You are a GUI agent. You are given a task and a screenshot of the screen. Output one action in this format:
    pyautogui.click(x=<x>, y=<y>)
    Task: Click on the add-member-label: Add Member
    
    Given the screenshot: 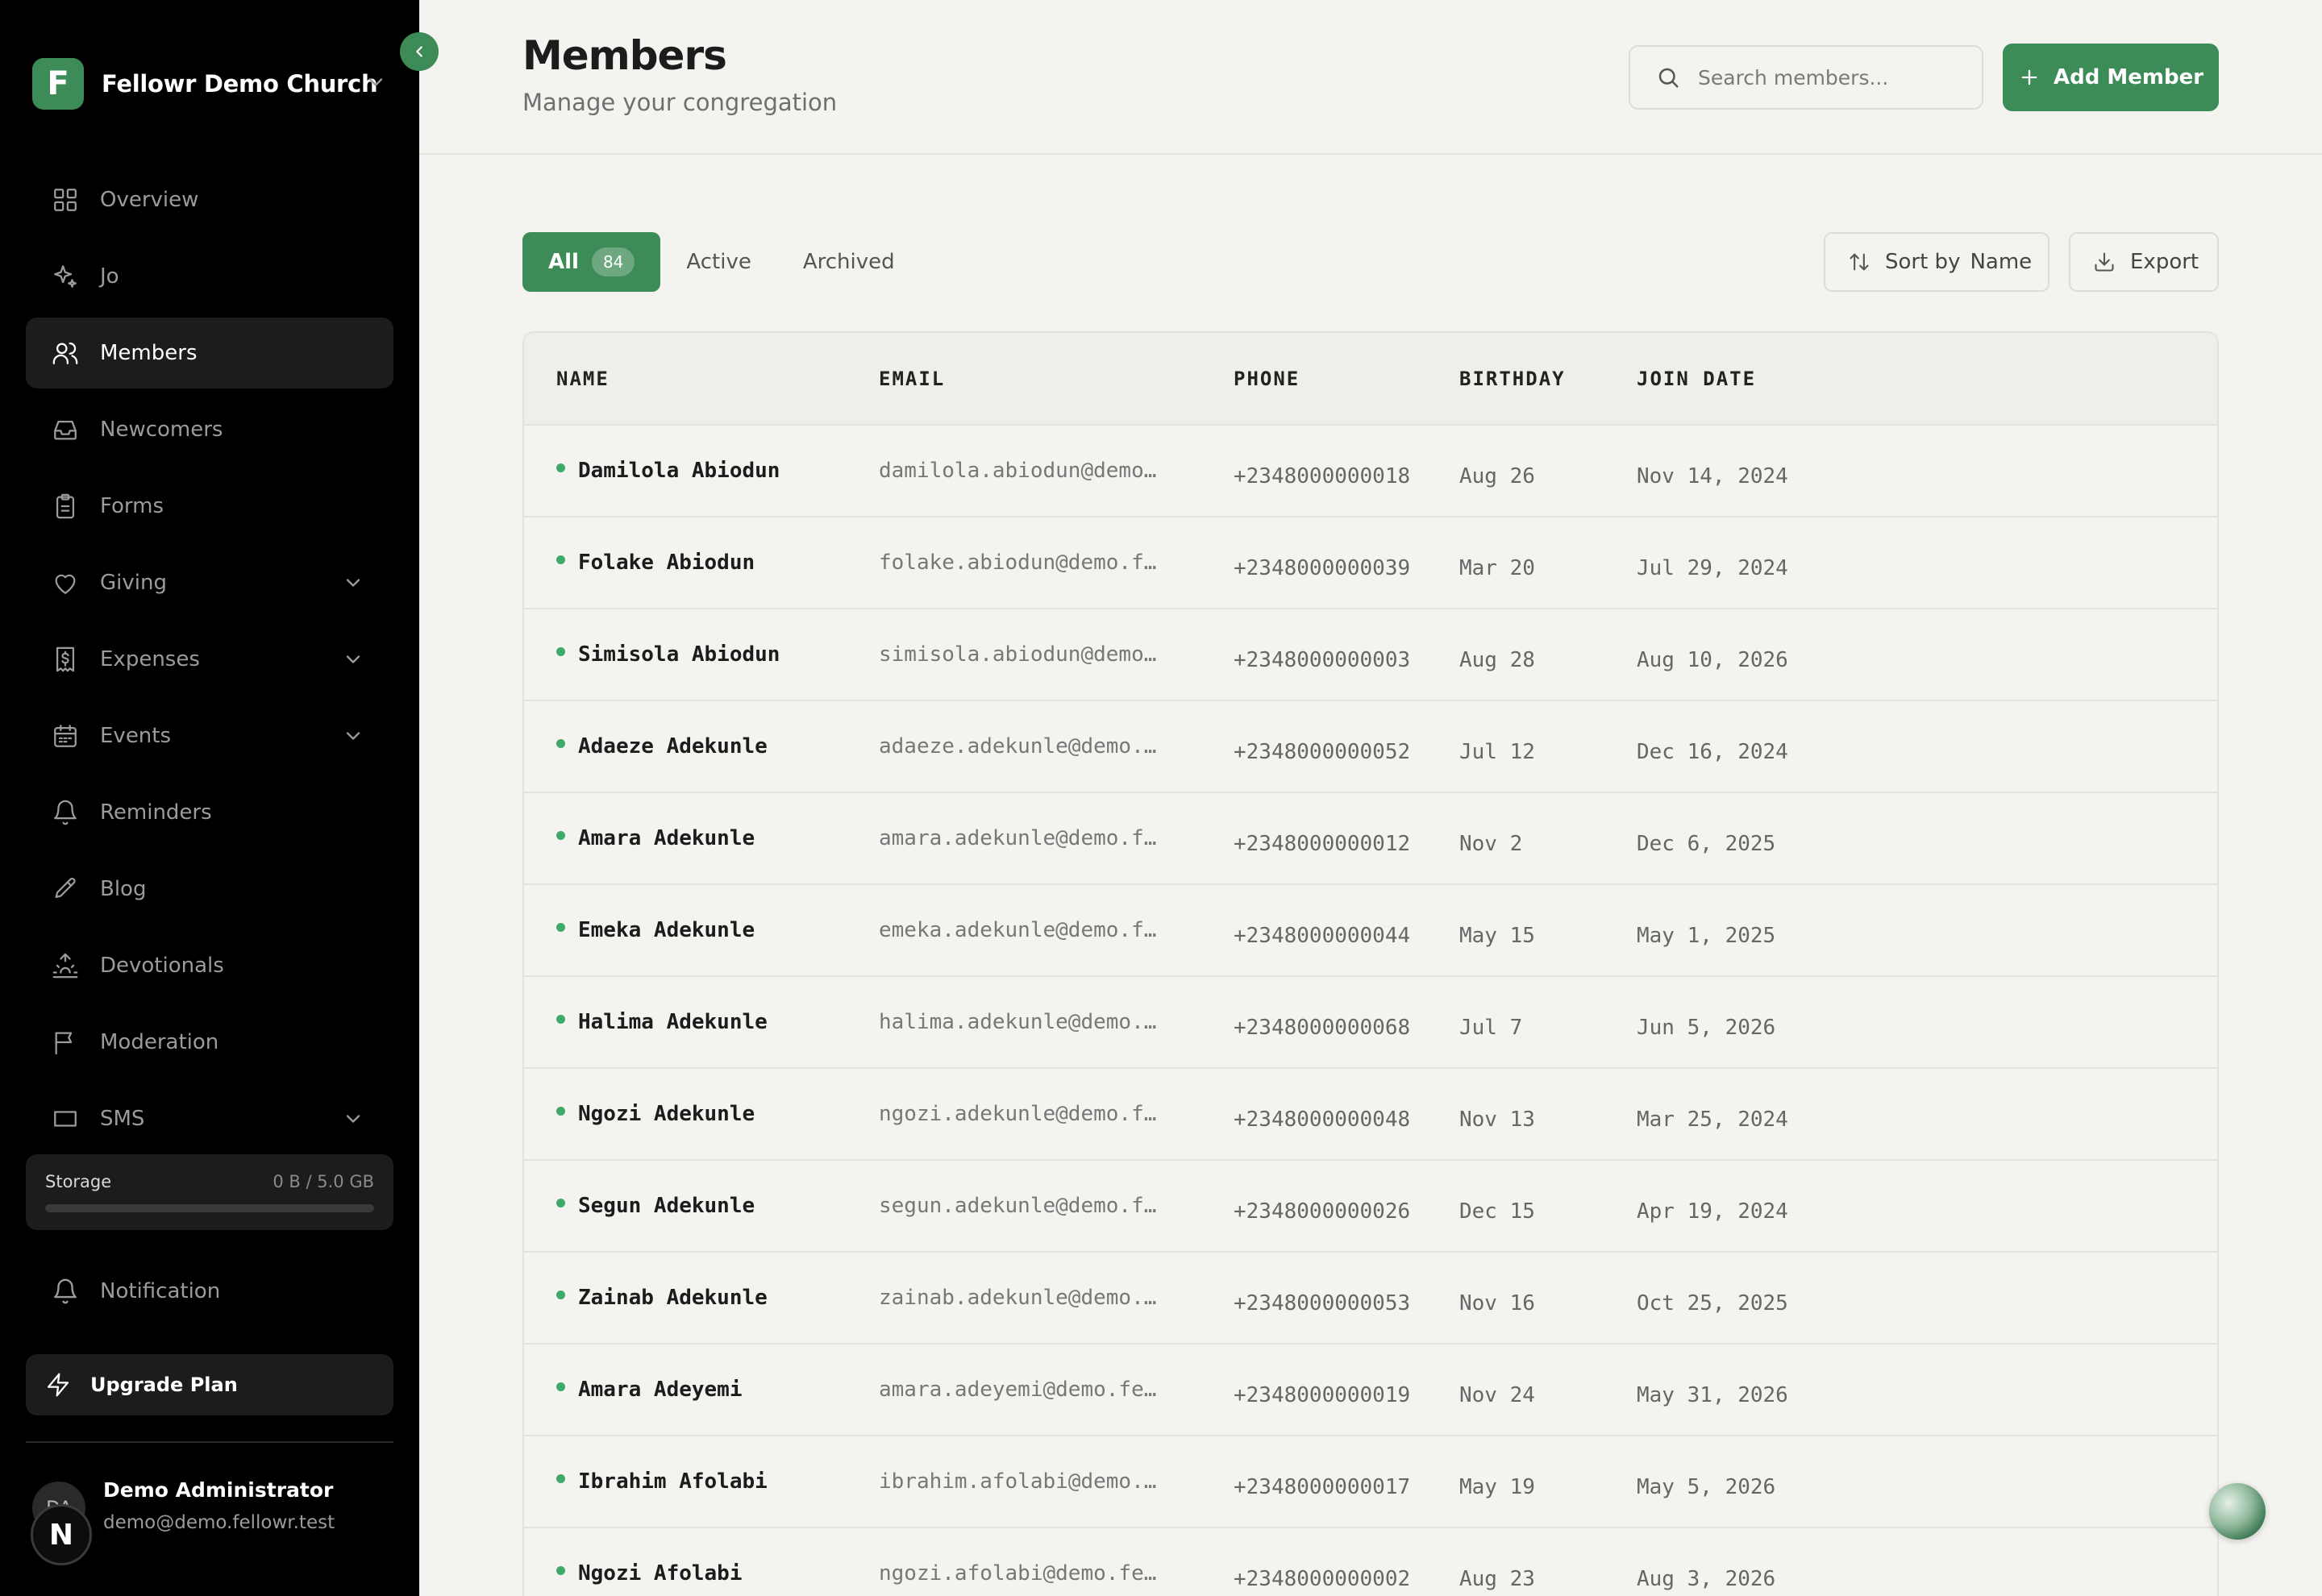 What is the action you would take?
    pyautogui.click(x=2128, y=77)
    